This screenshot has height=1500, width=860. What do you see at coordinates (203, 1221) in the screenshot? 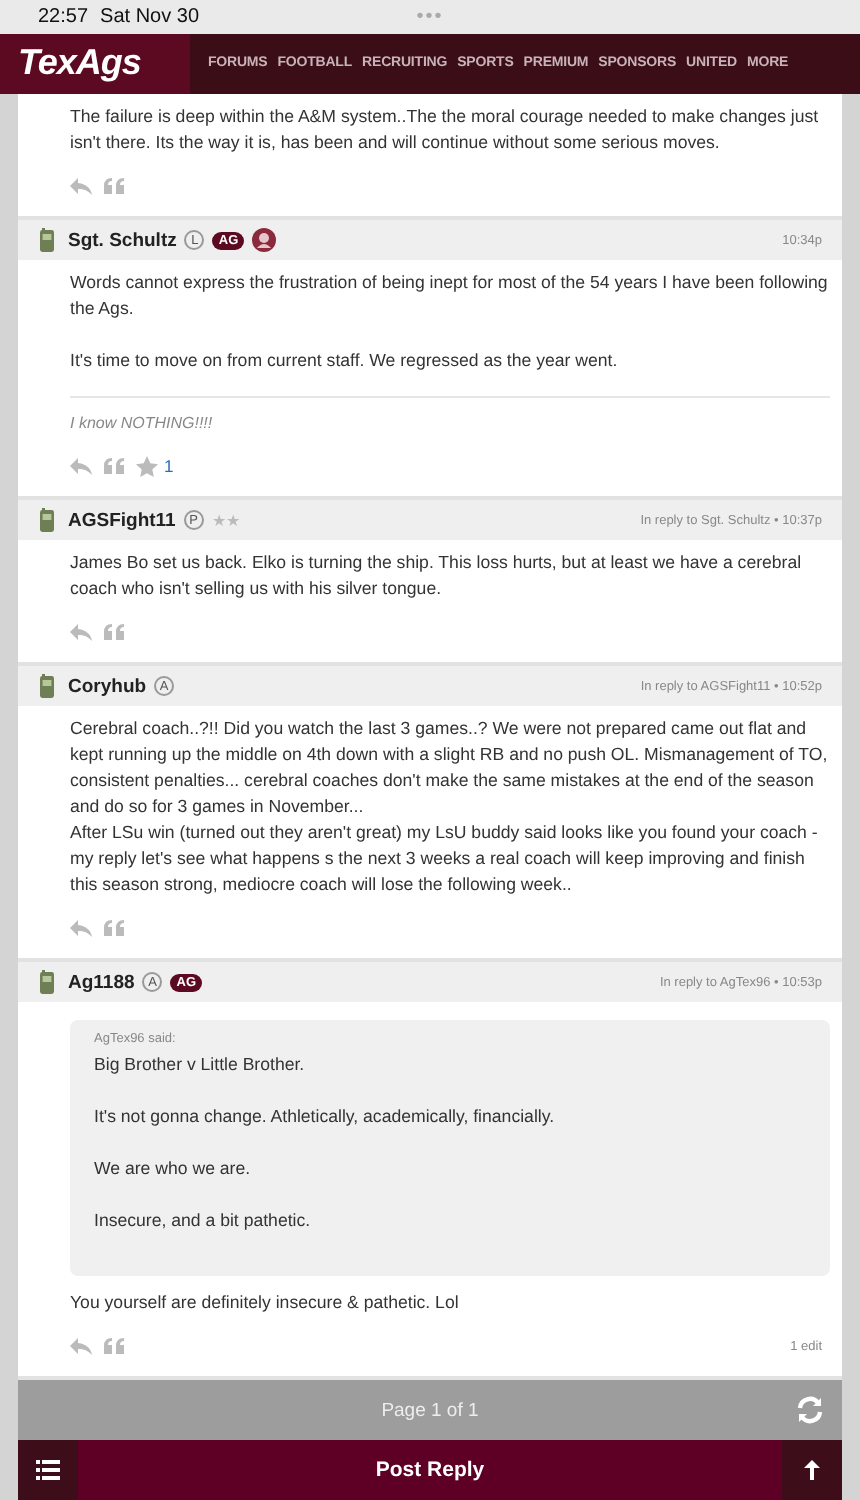
I see `quote-text: Insecure, and a bit pathetic.` at bounding box center [203, 1221].